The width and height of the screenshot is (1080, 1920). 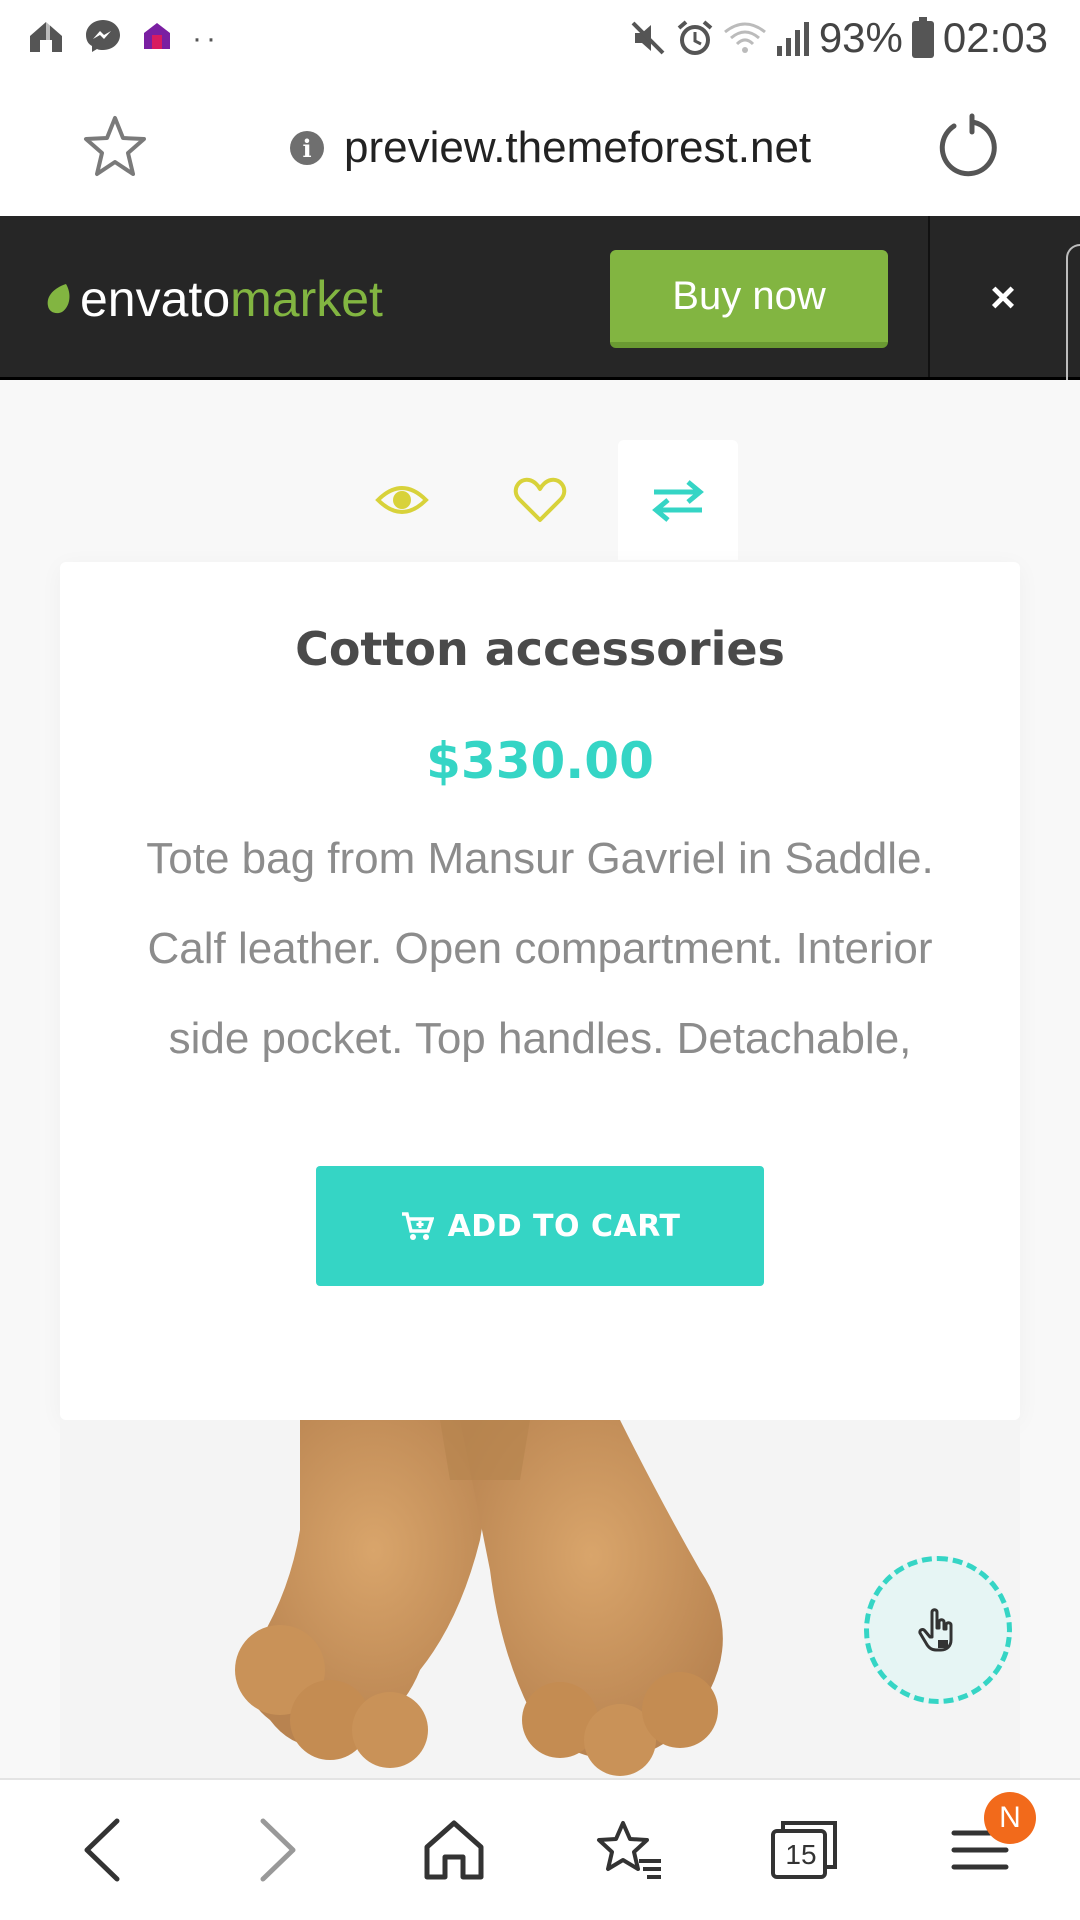 I want to click on url-text: preview.themeforest.net, so click(x=578, y=147).